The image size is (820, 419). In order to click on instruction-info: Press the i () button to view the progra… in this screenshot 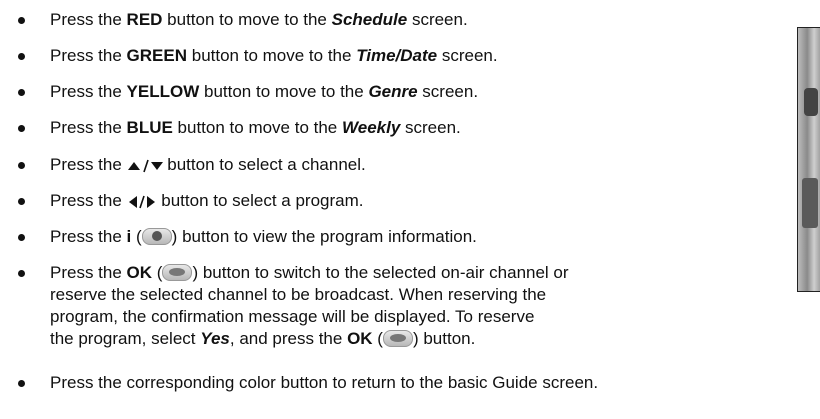, I will do `click(263, 237)`.